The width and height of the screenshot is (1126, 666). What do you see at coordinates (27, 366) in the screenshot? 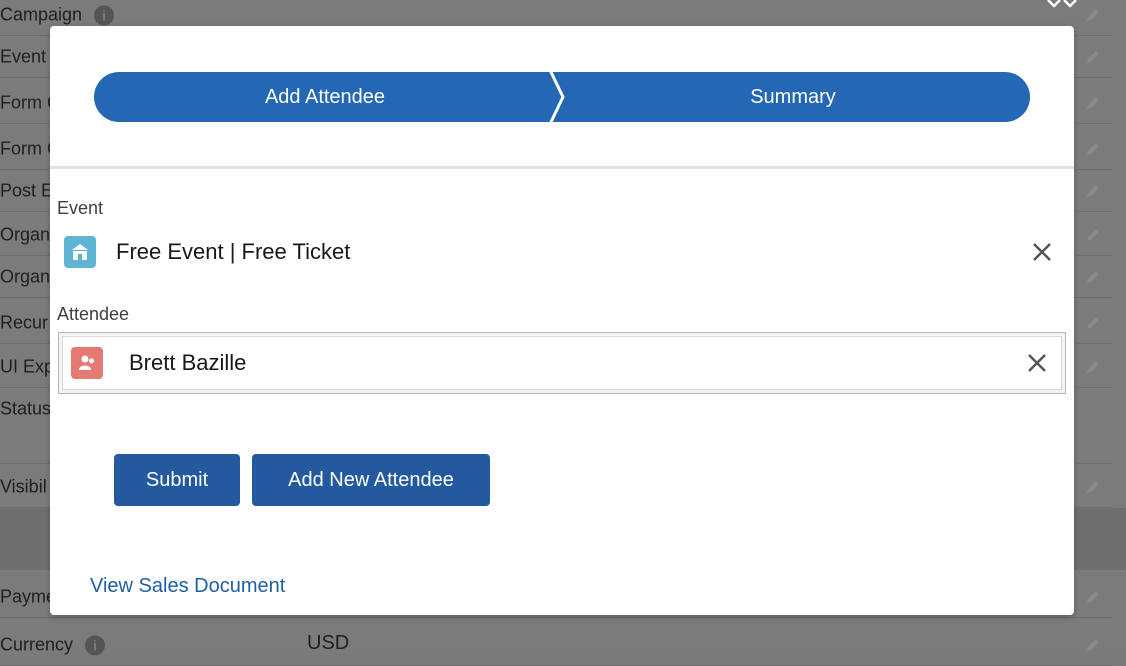
I see `bg-field-label: UI Exp` at bounding box center [27, 366].